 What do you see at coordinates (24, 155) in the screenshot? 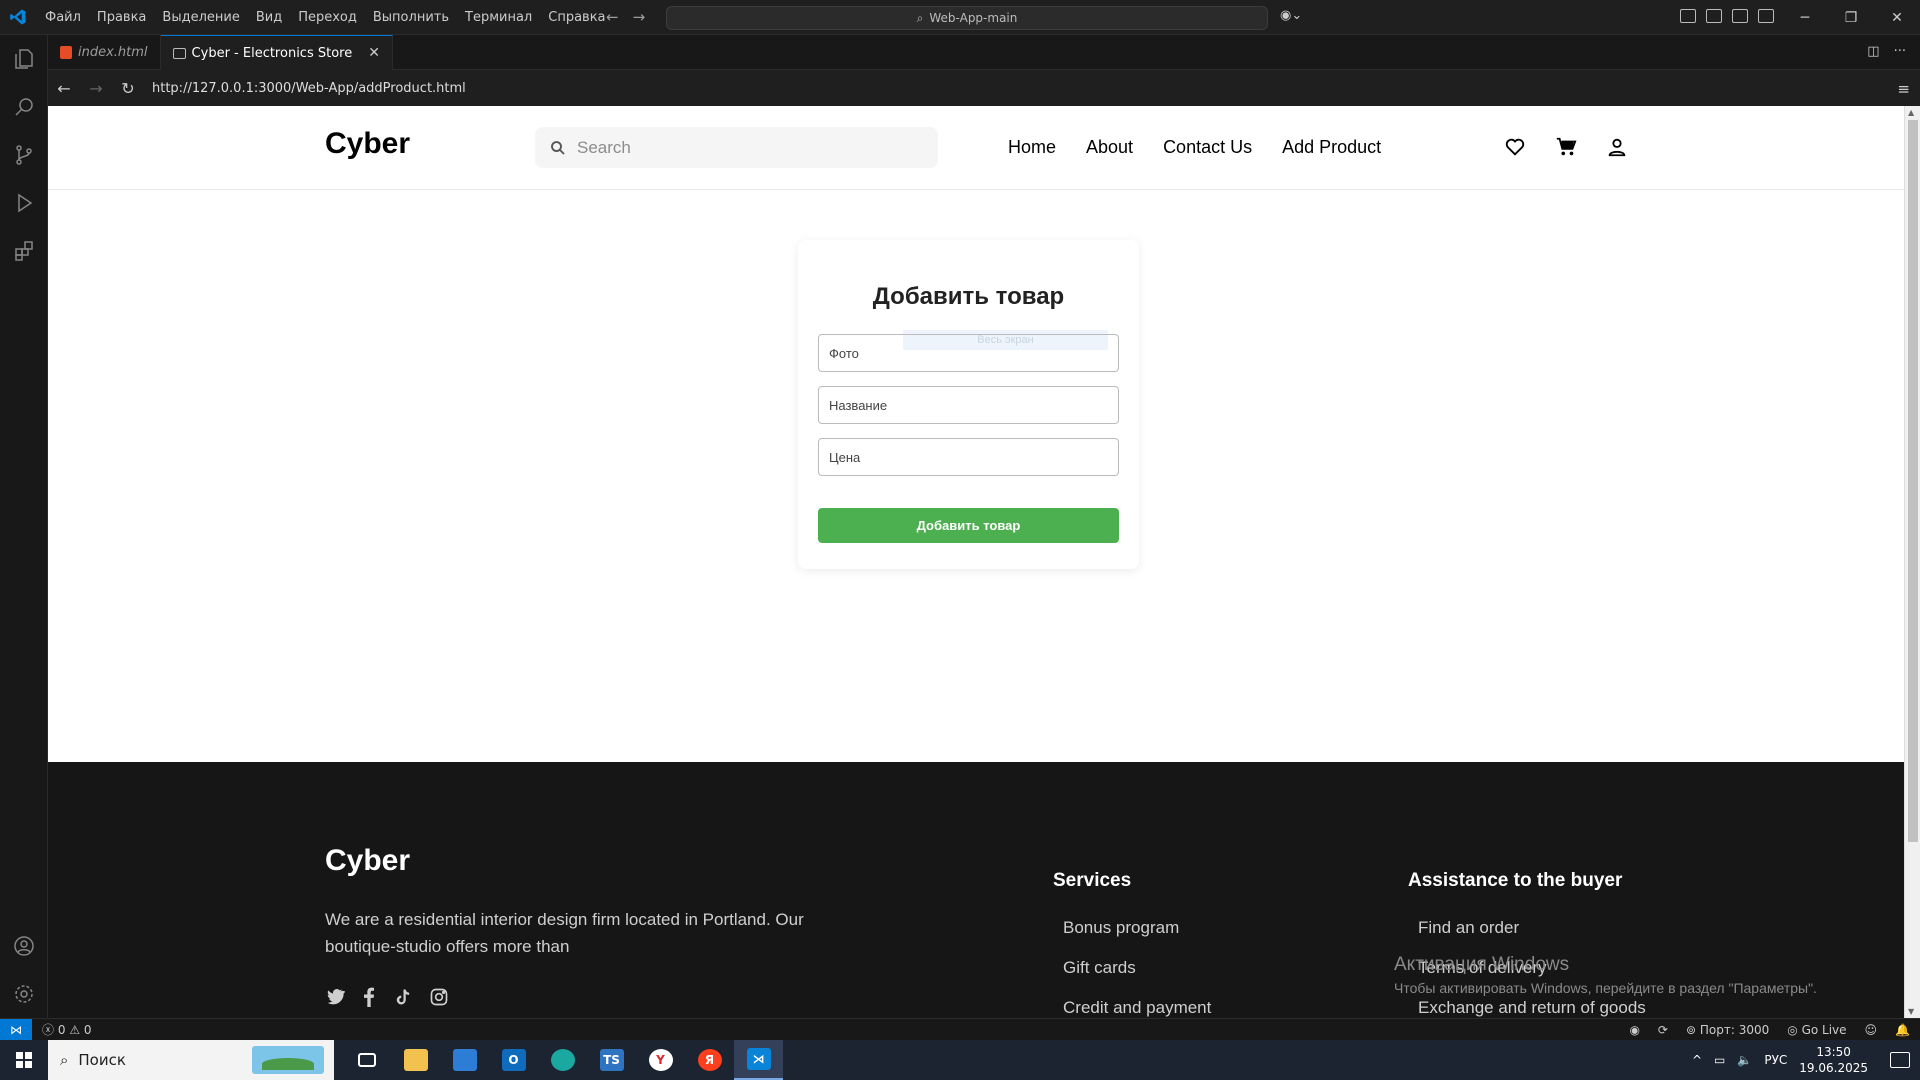
I see `source-control-icon` at bounding box center [24, 155].